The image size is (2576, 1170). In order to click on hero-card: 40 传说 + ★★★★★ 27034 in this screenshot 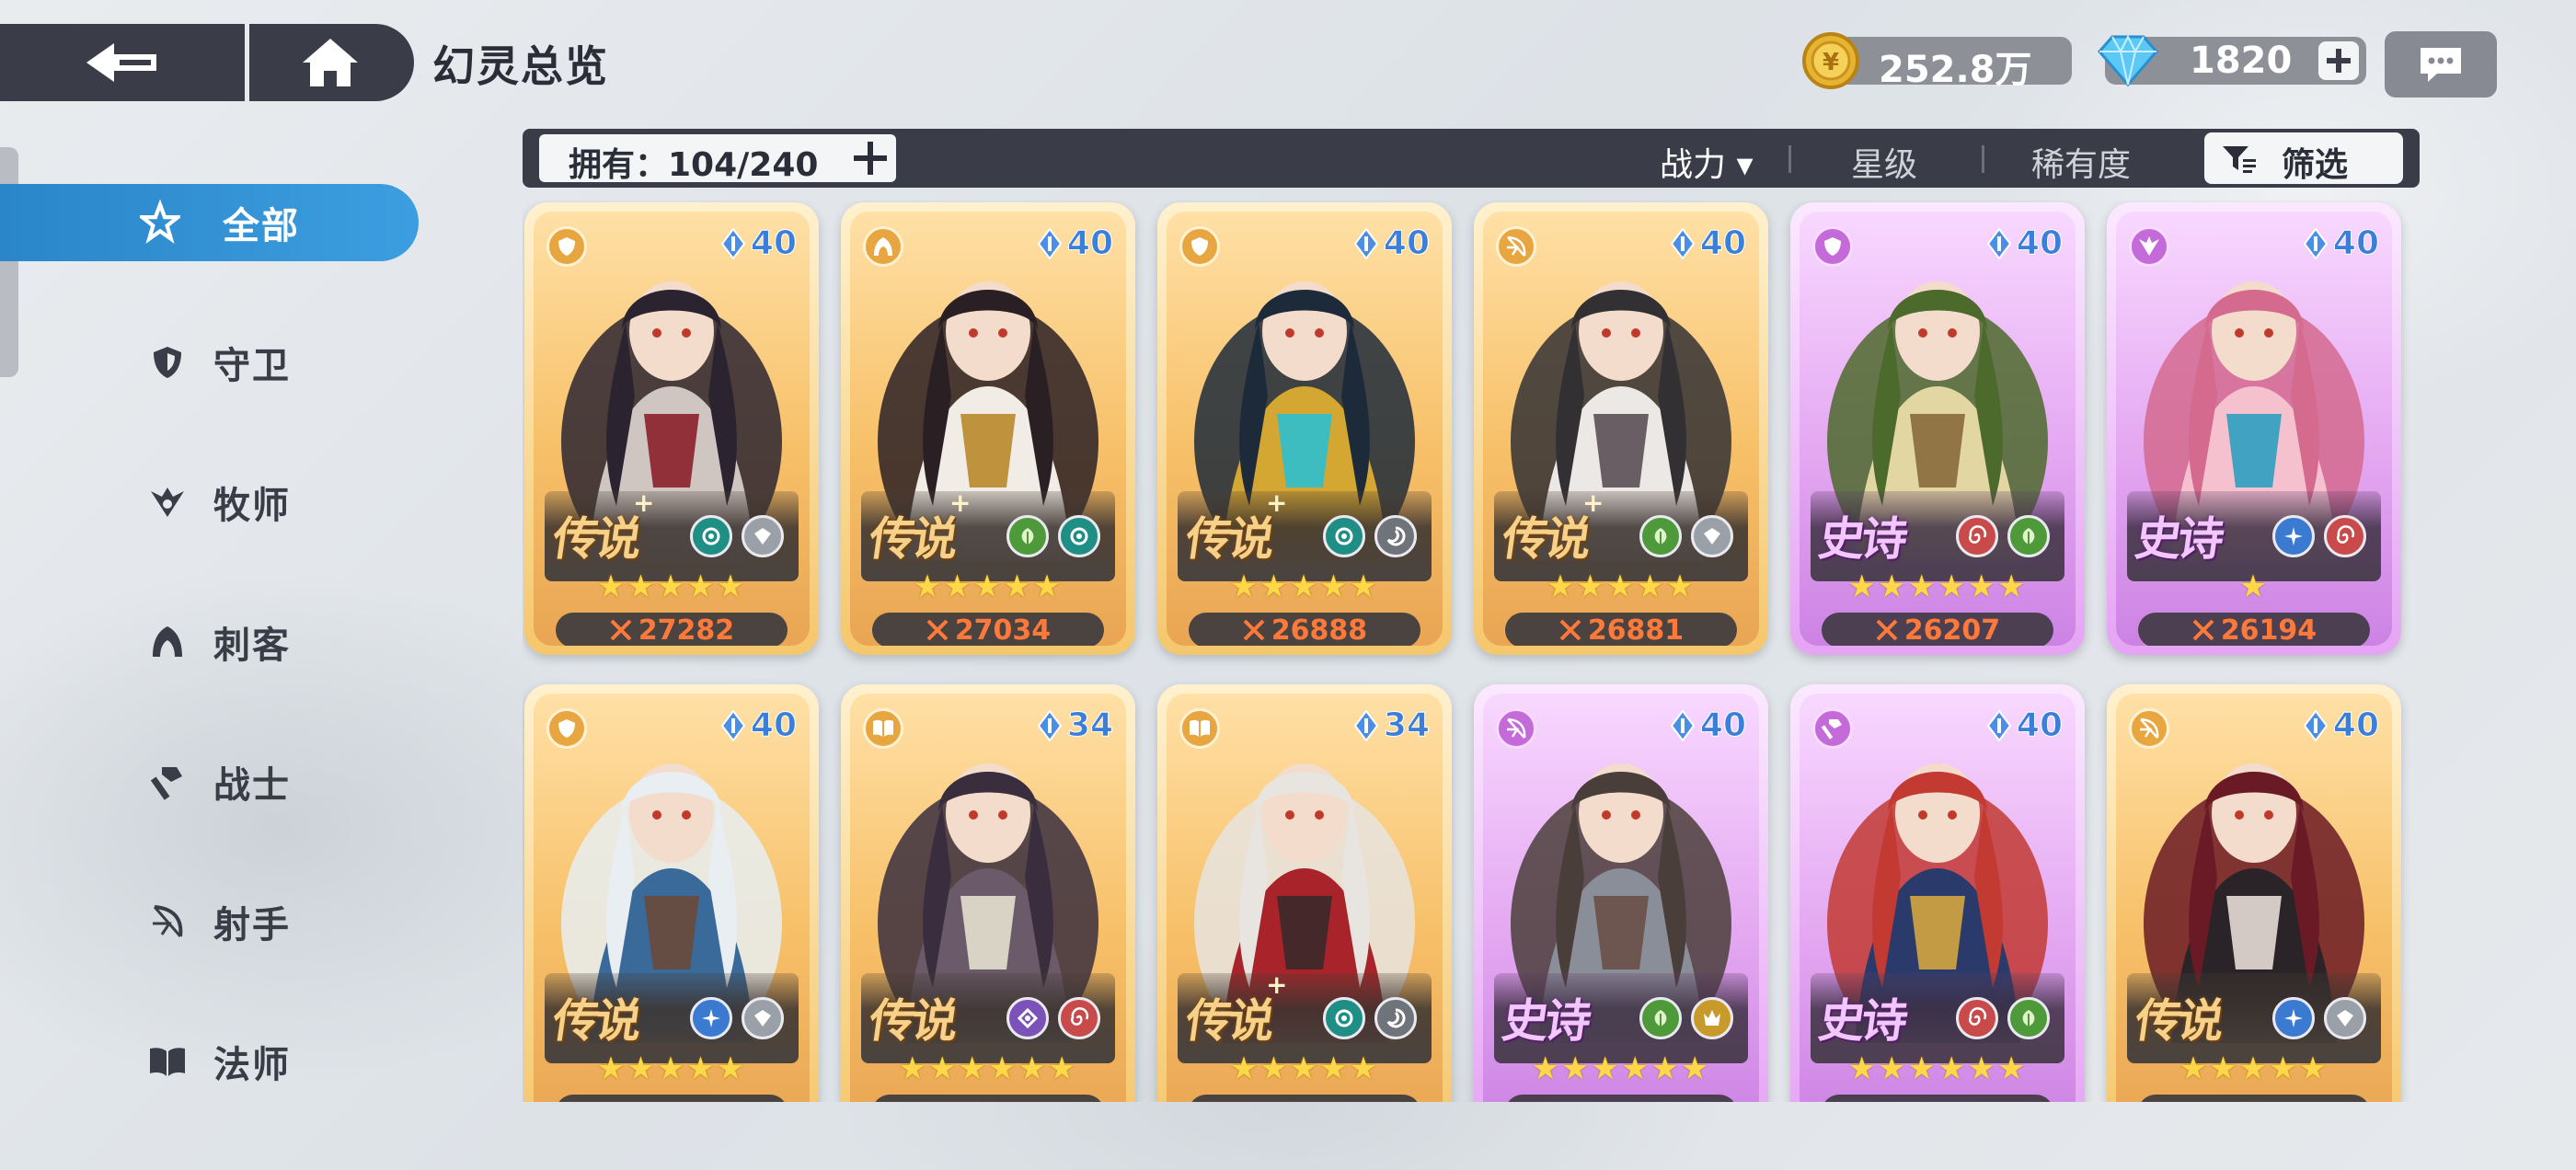, I will do `click(988, 428)`.